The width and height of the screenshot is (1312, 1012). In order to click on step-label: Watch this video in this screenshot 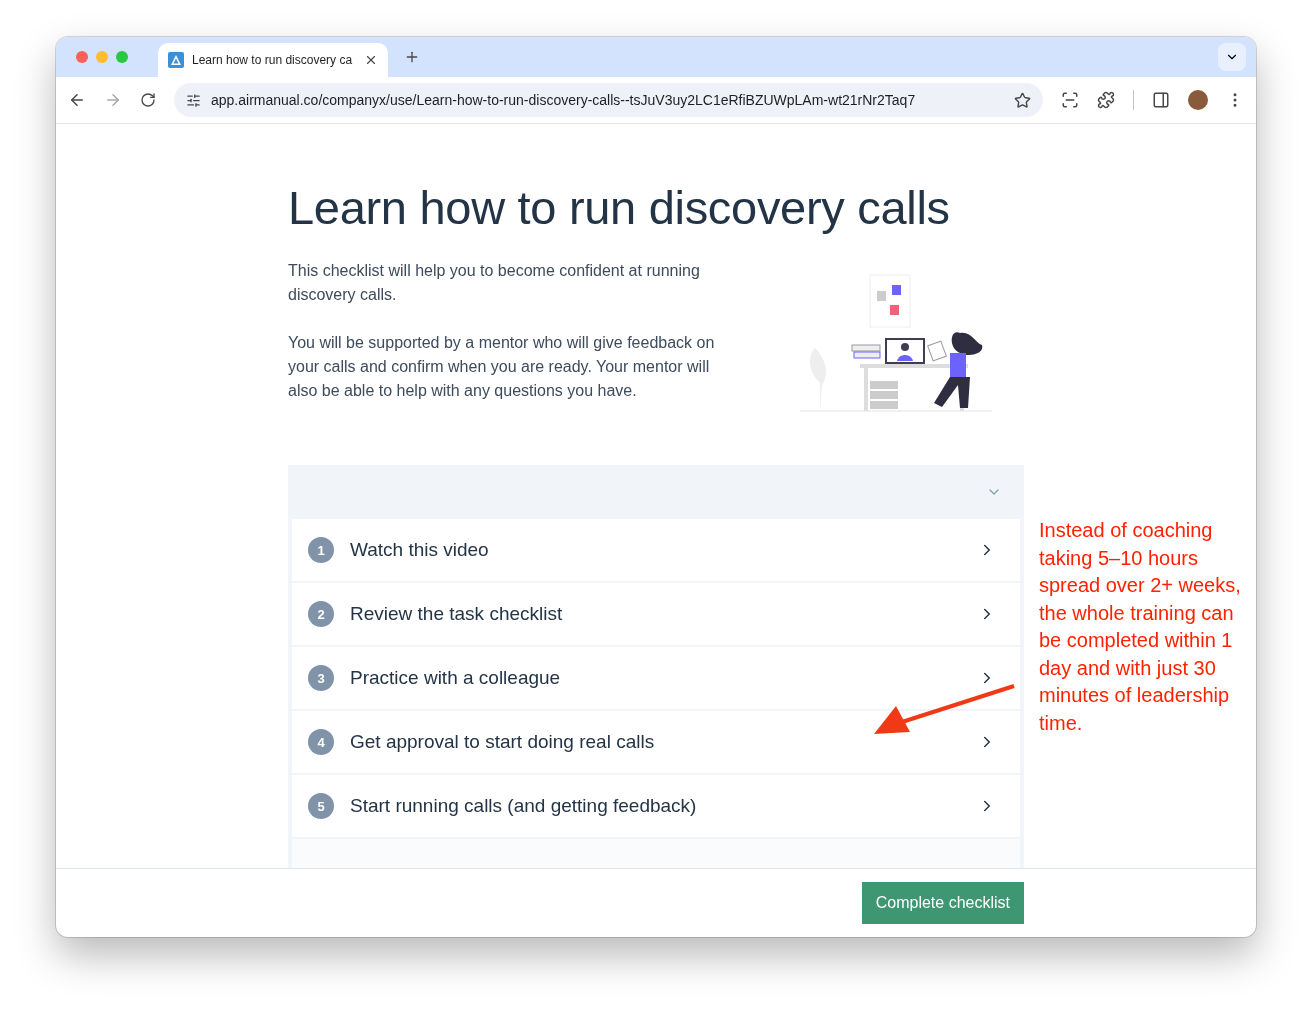, I will do `click(420, 550)`.